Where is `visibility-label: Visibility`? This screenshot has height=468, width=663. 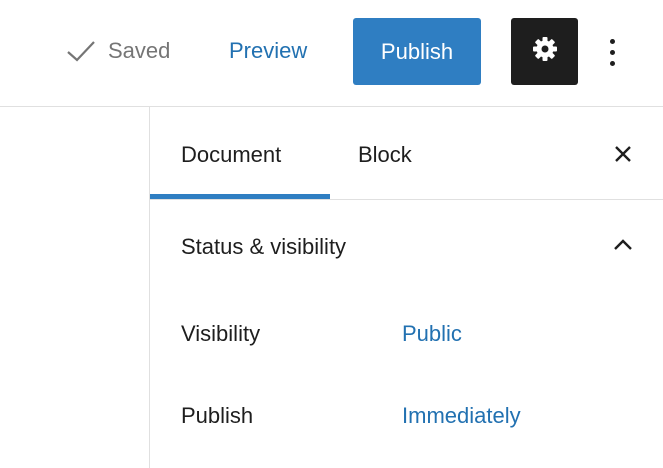 visibility-label: Visibility is located at coordinates (221, 333).